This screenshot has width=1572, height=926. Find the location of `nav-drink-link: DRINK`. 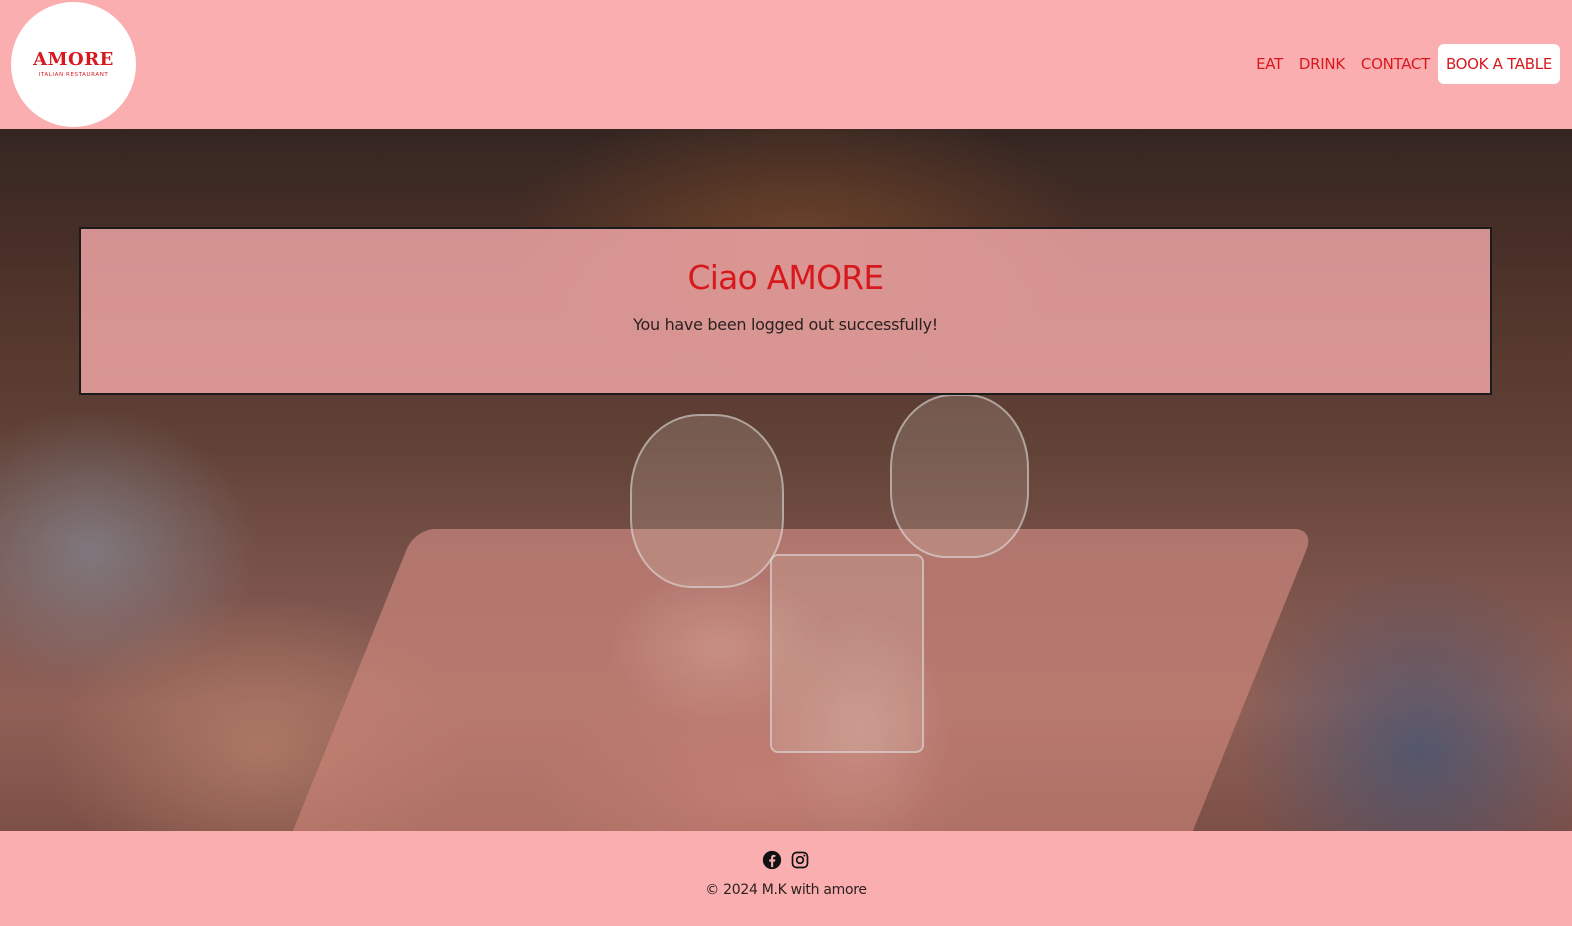

nav-drink-link: DRINK is located at coordinates (1322, 64).